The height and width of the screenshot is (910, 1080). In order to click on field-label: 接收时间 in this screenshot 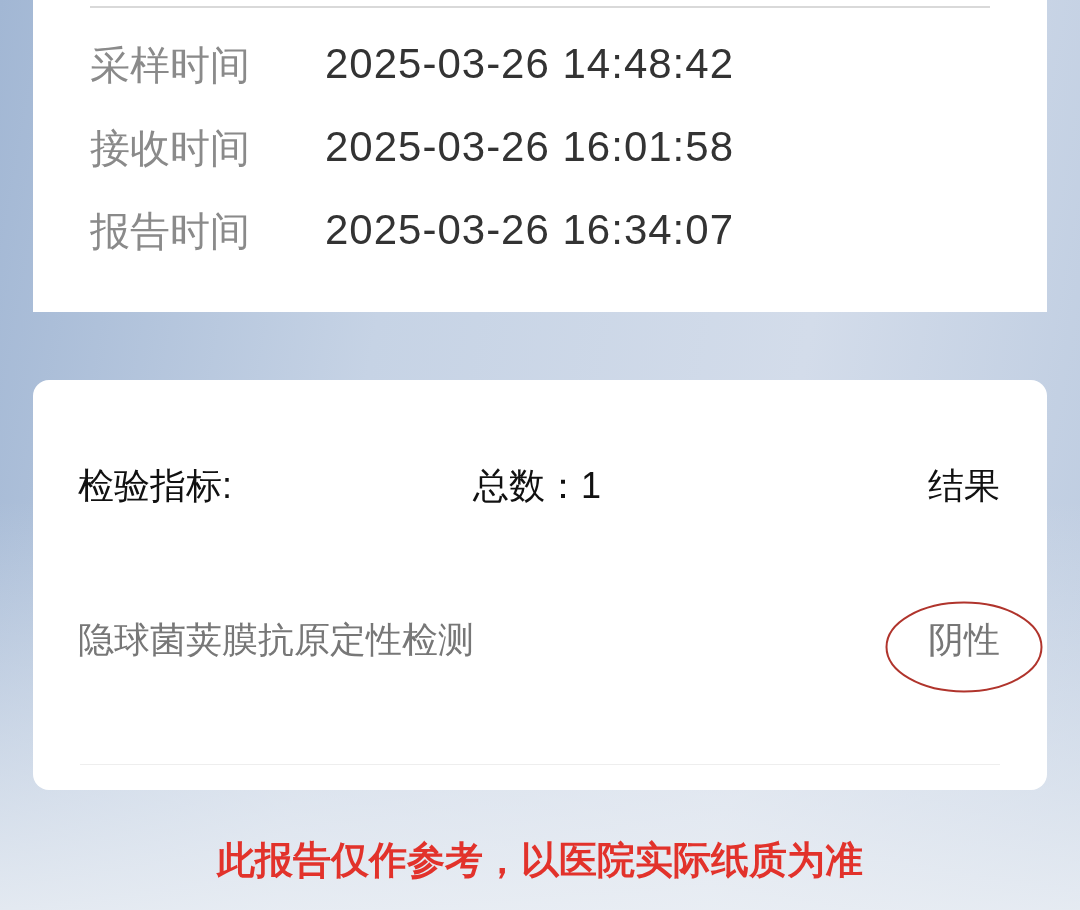, I will do `click(170, 148)`.